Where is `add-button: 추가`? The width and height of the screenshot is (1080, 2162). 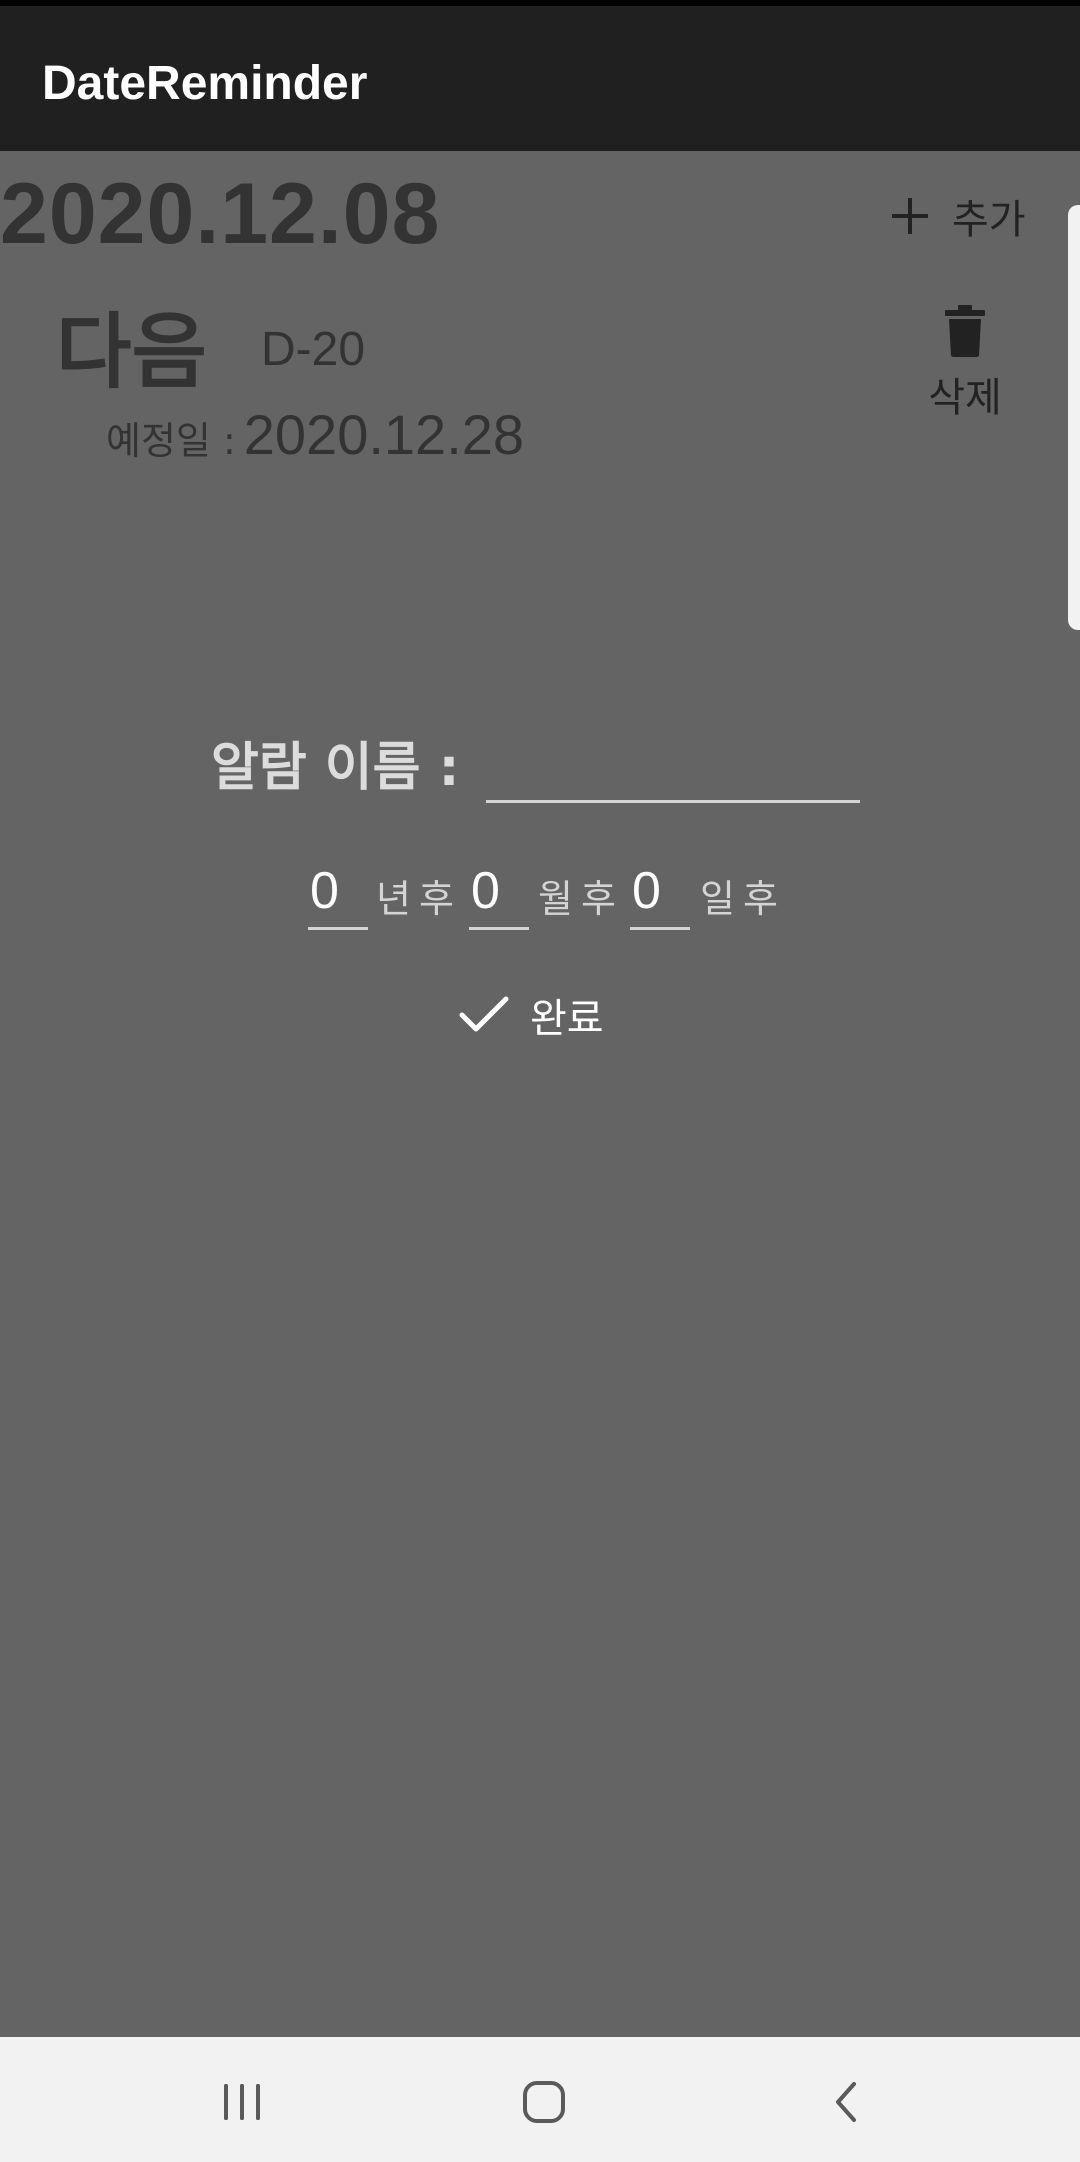 add-button: 추가 is located at coordinates (957, 216).